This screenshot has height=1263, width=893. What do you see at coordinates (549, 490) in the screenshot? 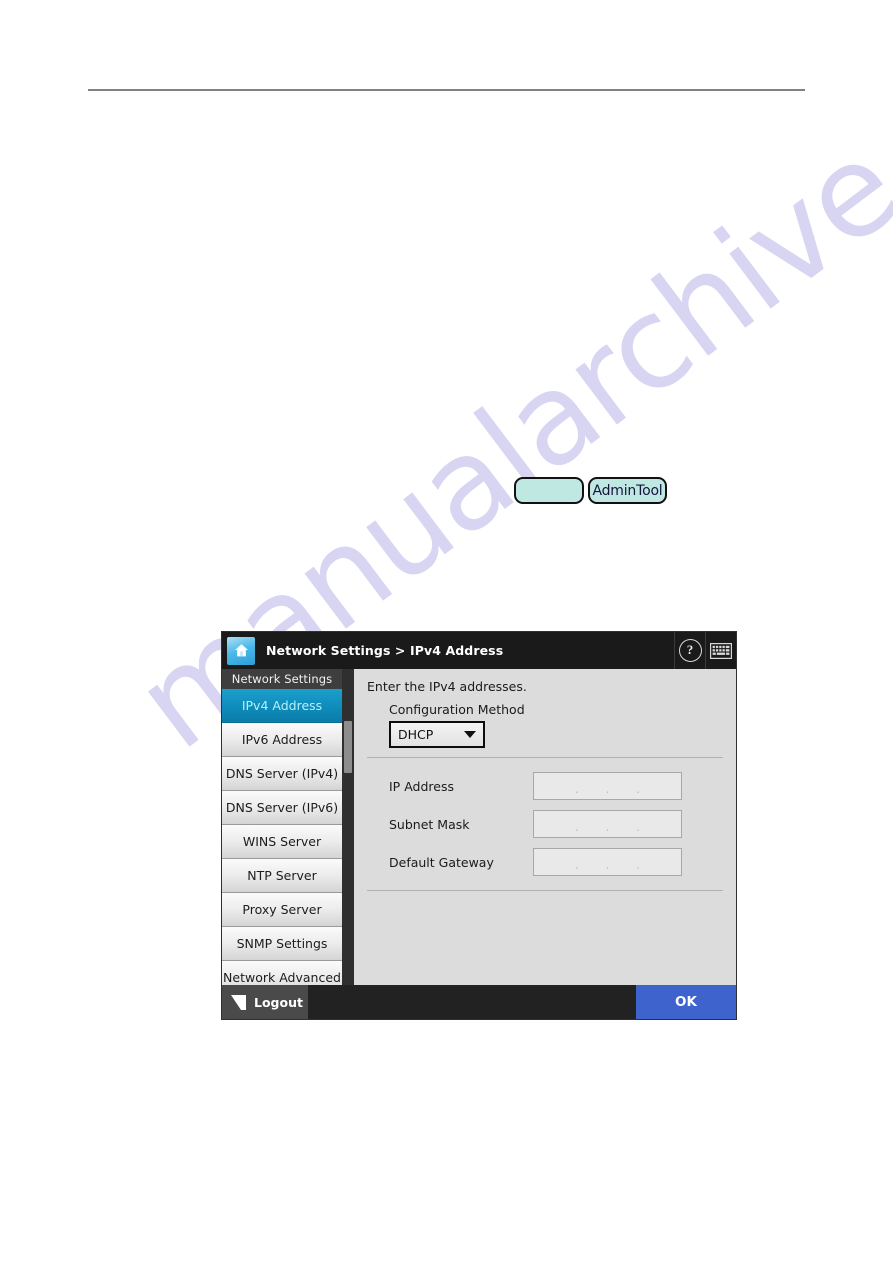
I see `blank-pill-button` at bounding box center [549, 490].